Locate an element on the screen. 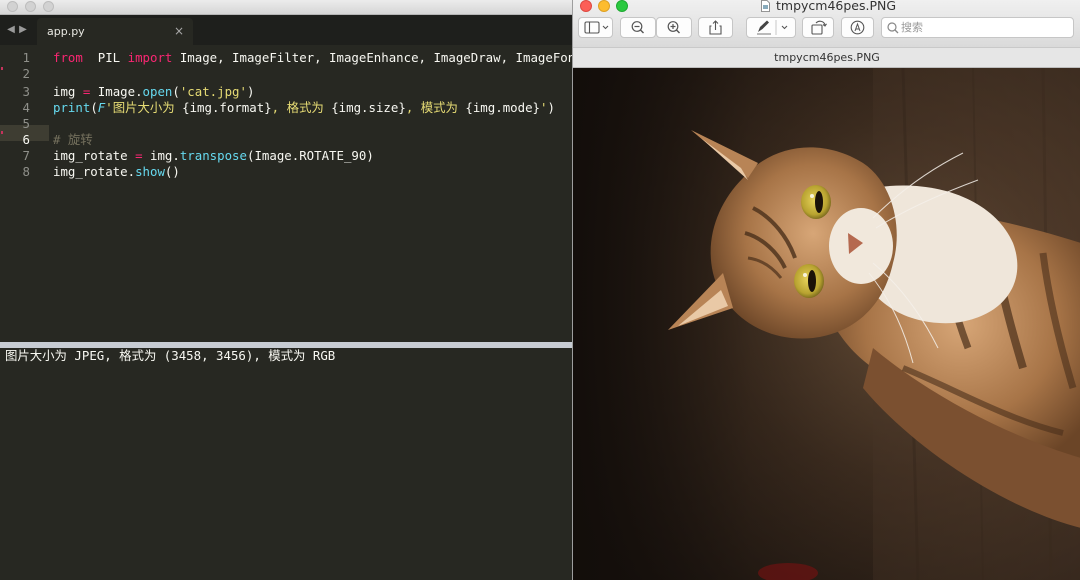 This screenshot has width=1080, height=580. sidebar-icon is located at coordinates (596, 27).